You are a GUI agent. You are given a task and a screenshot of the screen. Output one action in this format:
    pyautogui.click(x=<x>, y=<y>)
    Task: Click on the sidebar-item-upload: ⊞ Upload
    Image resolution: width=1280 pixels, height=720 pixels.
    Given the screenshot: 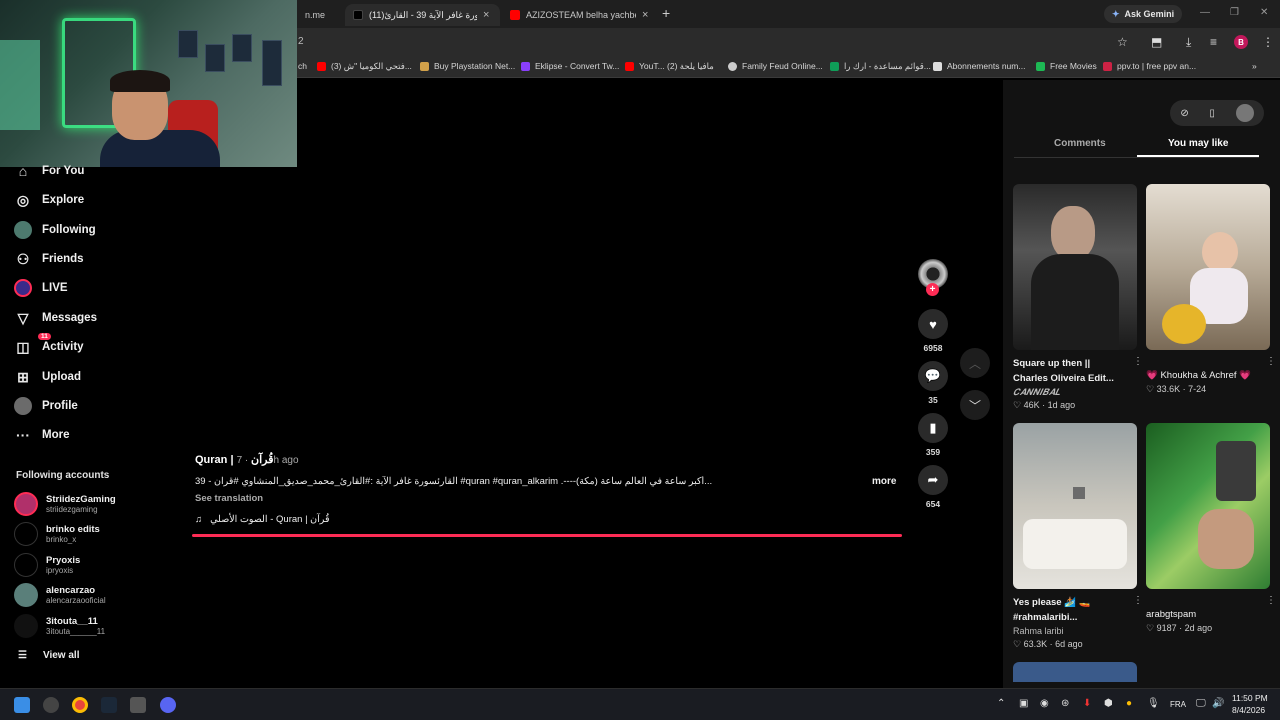 What is the action you would take?
    pyautogui.click(x=47, y=377)
    